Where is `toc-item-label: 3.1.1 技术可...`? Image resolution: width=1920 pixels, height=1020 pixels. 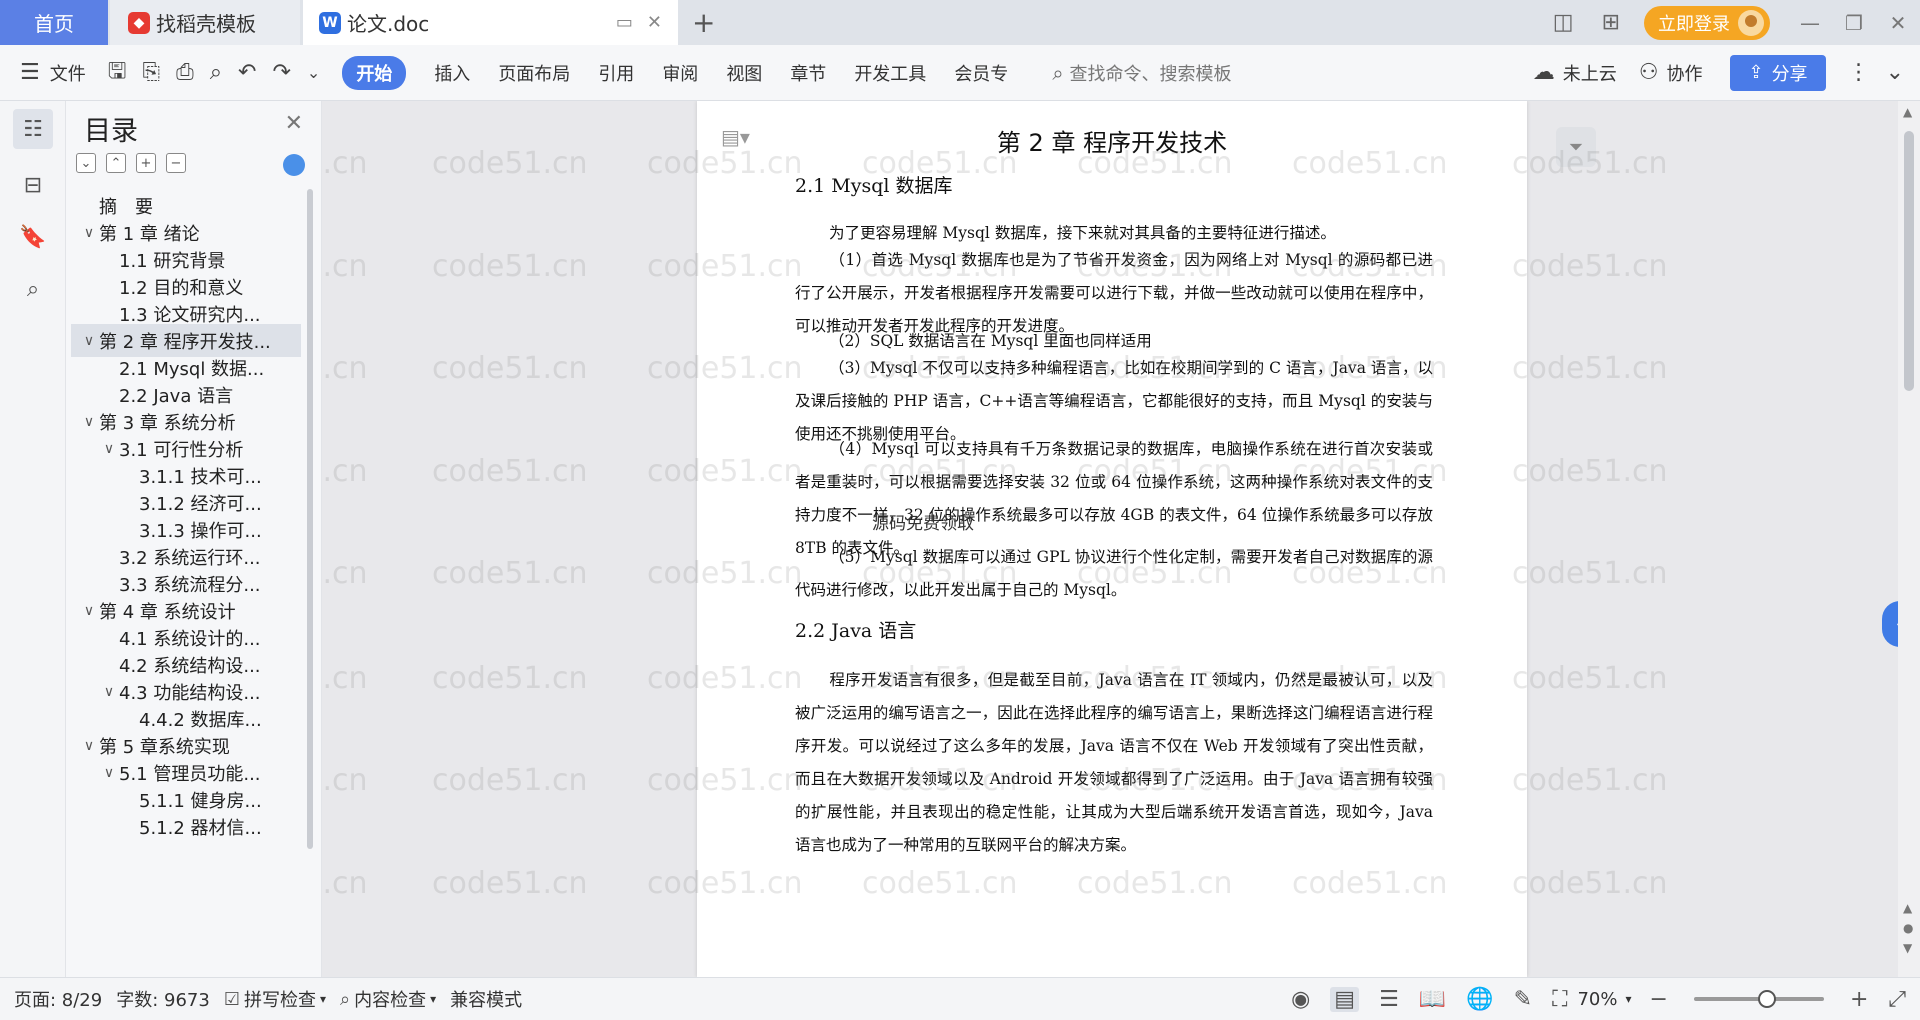 toc-item-label: 3.1.1 技术可... is located at coordinates (200, 477).